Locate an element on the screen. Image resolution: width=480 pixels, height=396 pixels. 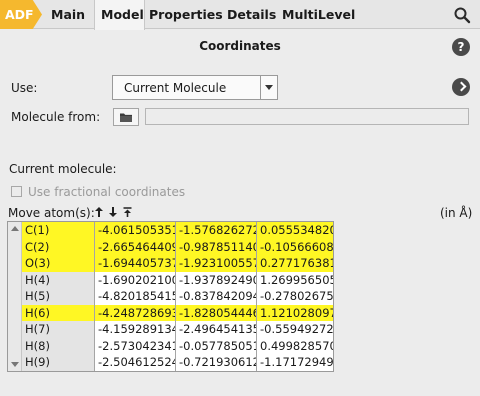
atom-name-cell: H(4) is located at coordinates (58, 280).